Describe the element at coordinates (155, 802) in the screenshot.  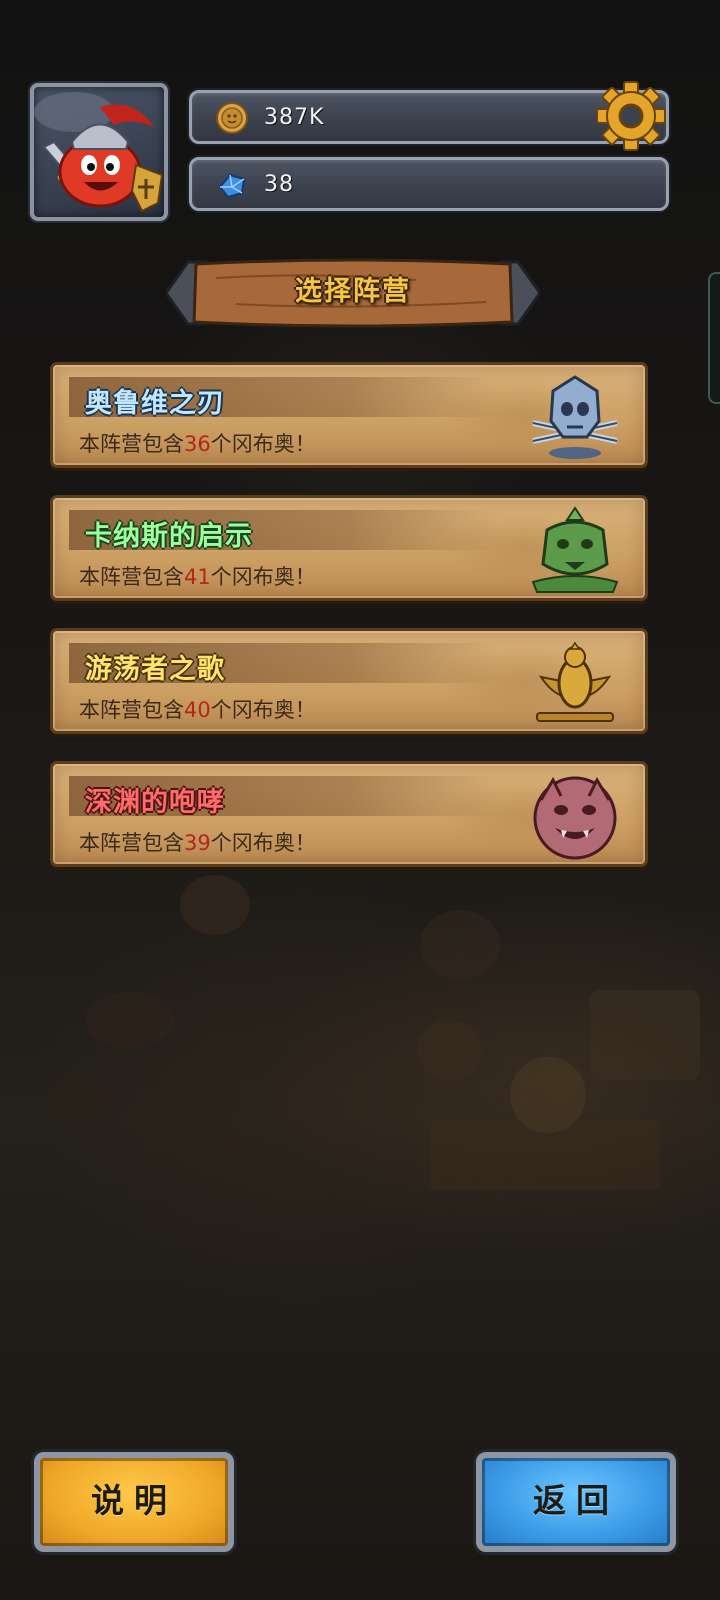
I see `faction-name: 深渊的咆哮` at that location.